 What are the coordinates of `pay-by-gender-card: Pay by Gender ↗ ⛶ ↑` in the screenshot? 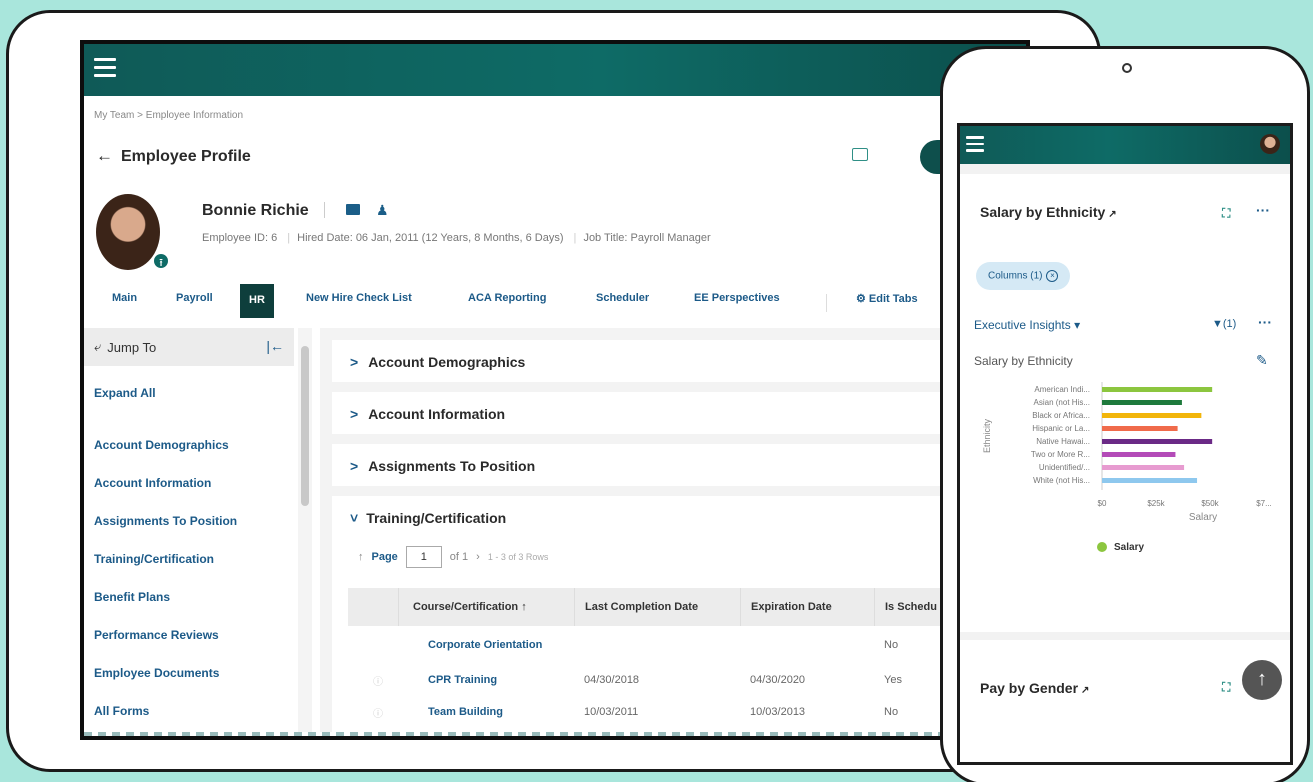 It's located at (1125, 701).